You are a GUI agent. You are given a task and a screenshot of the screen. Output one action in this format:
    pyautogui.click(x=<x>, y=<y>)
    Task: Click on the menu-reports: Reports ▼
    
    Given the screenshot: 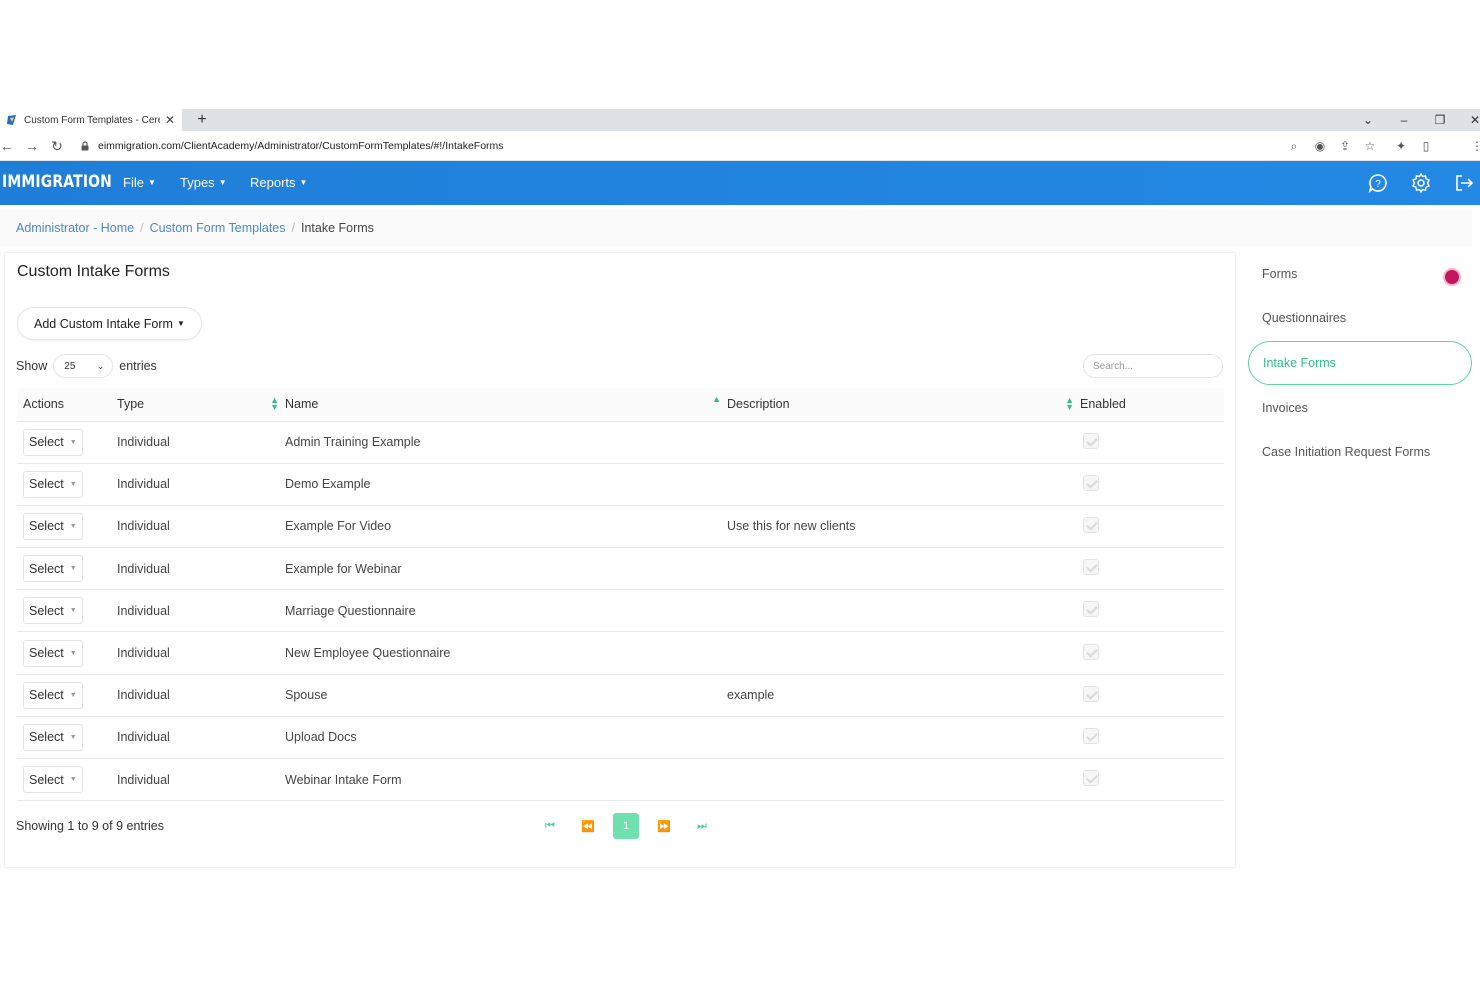 What is the action you would take?
    pyautogui.click(x=278, y=182)
    